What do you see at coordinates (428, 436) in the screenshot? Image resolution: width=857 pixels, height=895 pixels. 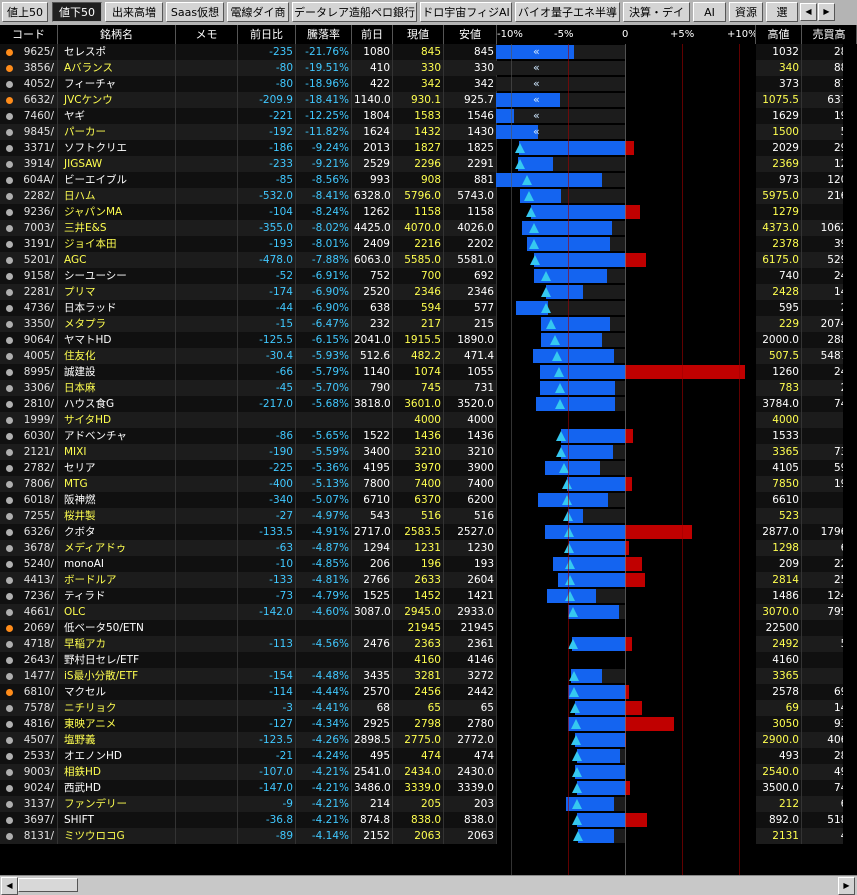 I see `table-row: 6030/アドベンチャ-86-5.65%15221436143615339` at bounding box center [428, 436].